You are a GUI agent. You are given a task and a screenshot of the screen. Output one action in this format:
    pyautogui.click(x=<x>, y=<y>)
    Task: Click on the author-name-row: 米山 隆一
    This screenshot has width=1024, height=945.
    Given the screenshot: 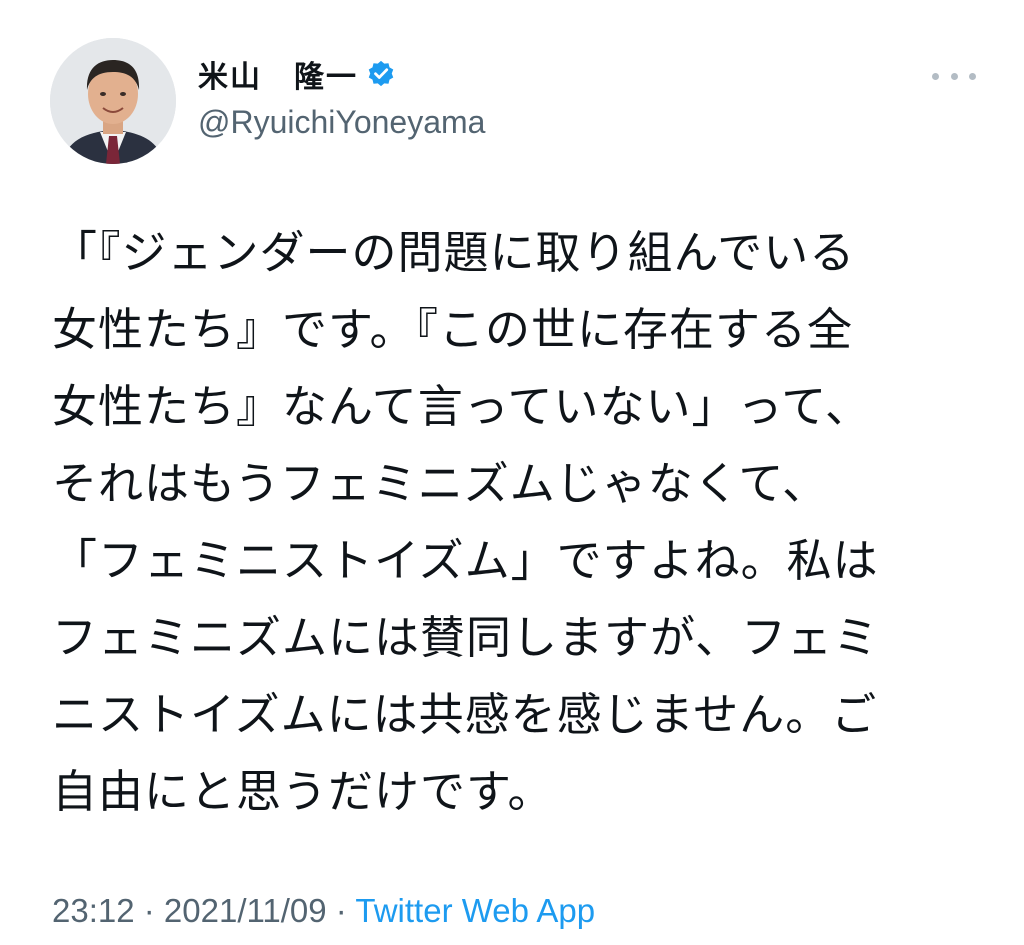 What is the action you would take?
    pyautogui.click(x=297, y=74)
    